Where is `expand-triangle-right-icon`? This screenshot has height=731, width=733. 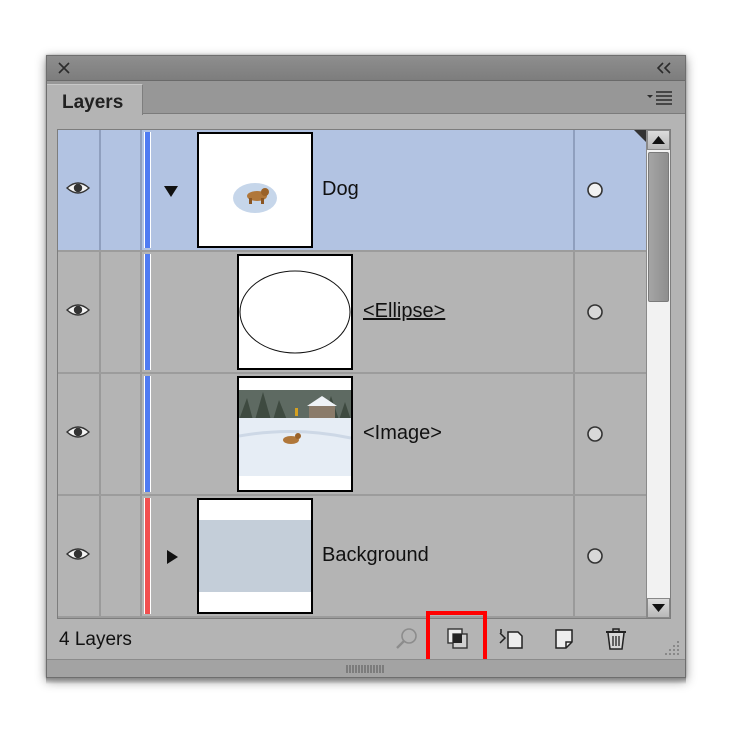
expand-triangle-right-icon is located at coordinates (172, 557).